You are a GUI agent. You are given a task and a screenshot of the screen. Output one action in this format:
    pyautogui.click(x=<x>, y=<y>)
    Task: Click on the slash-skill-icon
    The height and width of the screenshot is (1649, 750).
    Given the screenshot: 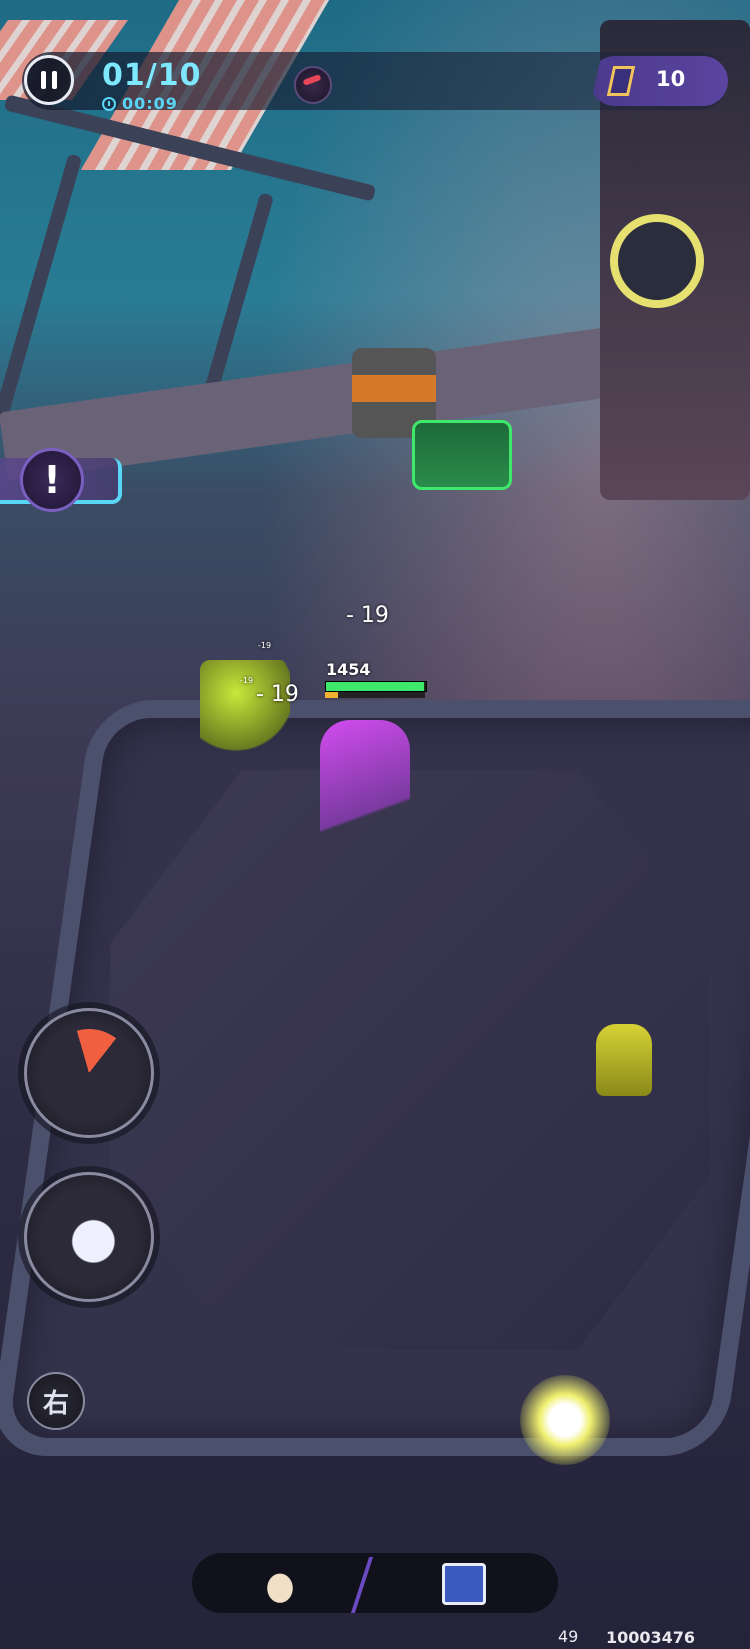 What is the action you would take?
    pyautogui.click(x=89, y=1073)
    